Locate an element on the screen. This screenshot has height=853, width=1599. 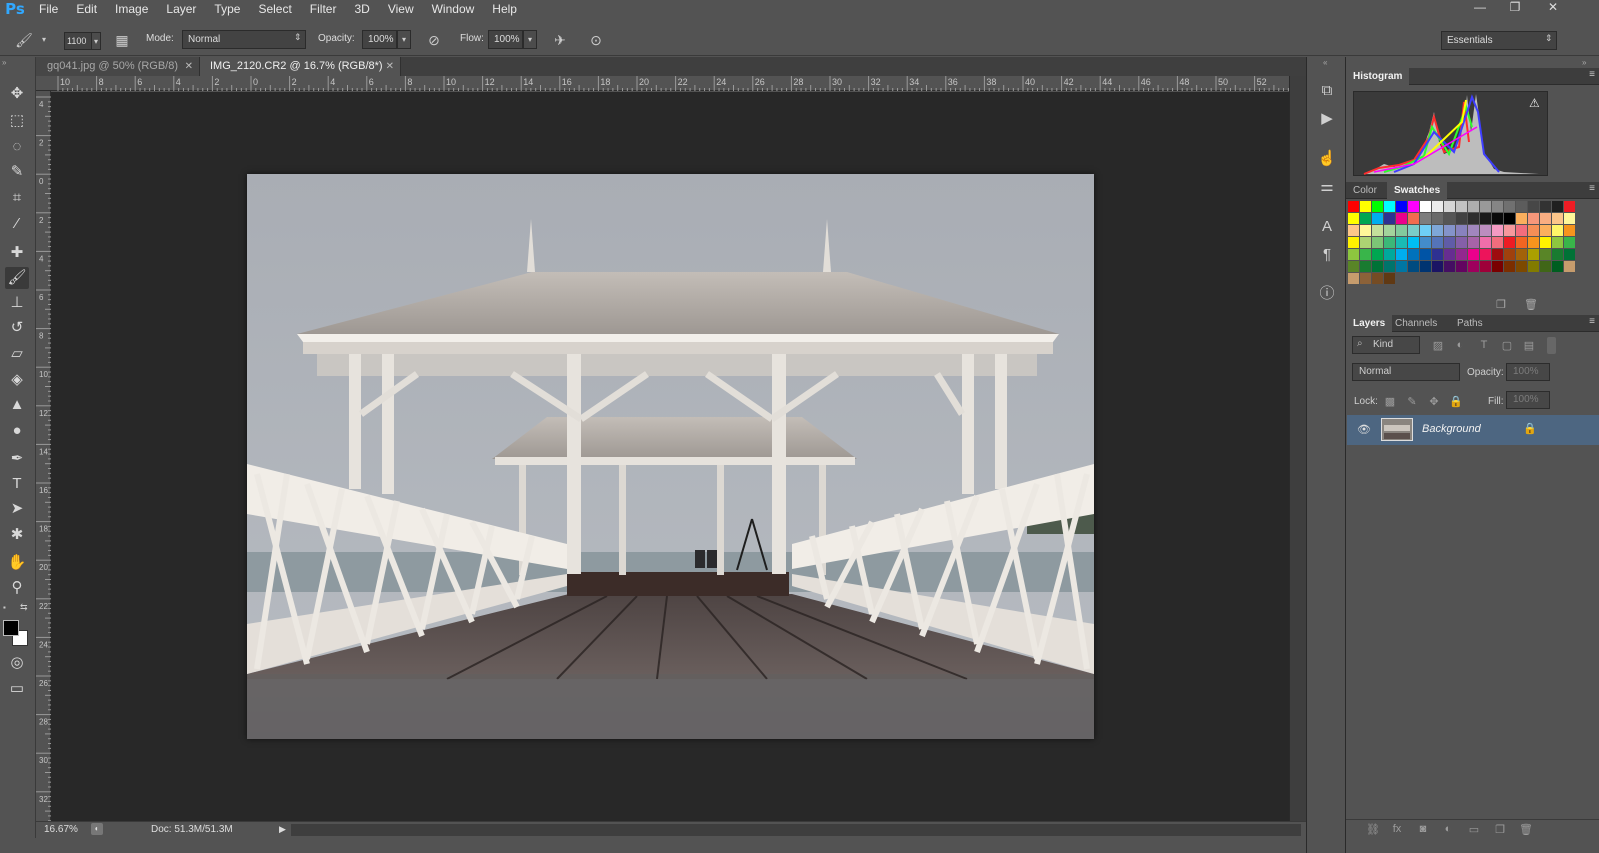
lasso-tool-icon: ◌ is located at coordinates (17, 147).